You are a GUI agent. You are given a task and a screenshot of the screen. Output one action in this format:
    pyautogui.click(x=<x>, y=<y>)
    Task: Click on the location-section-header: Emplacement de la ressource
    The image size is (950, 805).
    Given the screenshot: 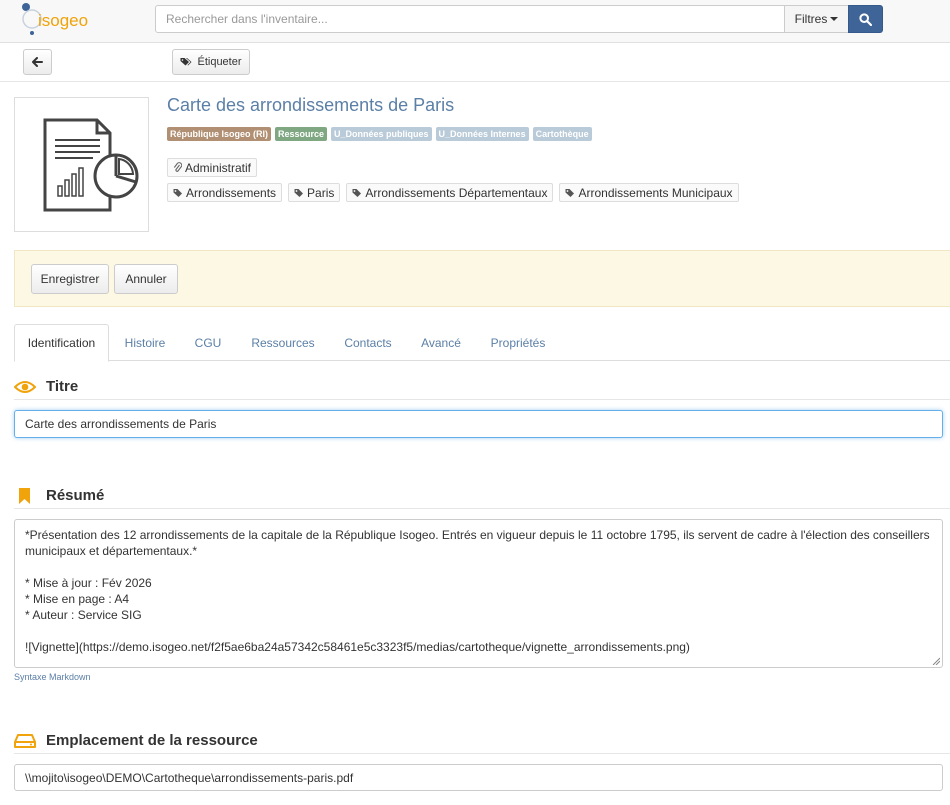 What is the action you would take?
    pyautogui.click(x=482, y=741)
    